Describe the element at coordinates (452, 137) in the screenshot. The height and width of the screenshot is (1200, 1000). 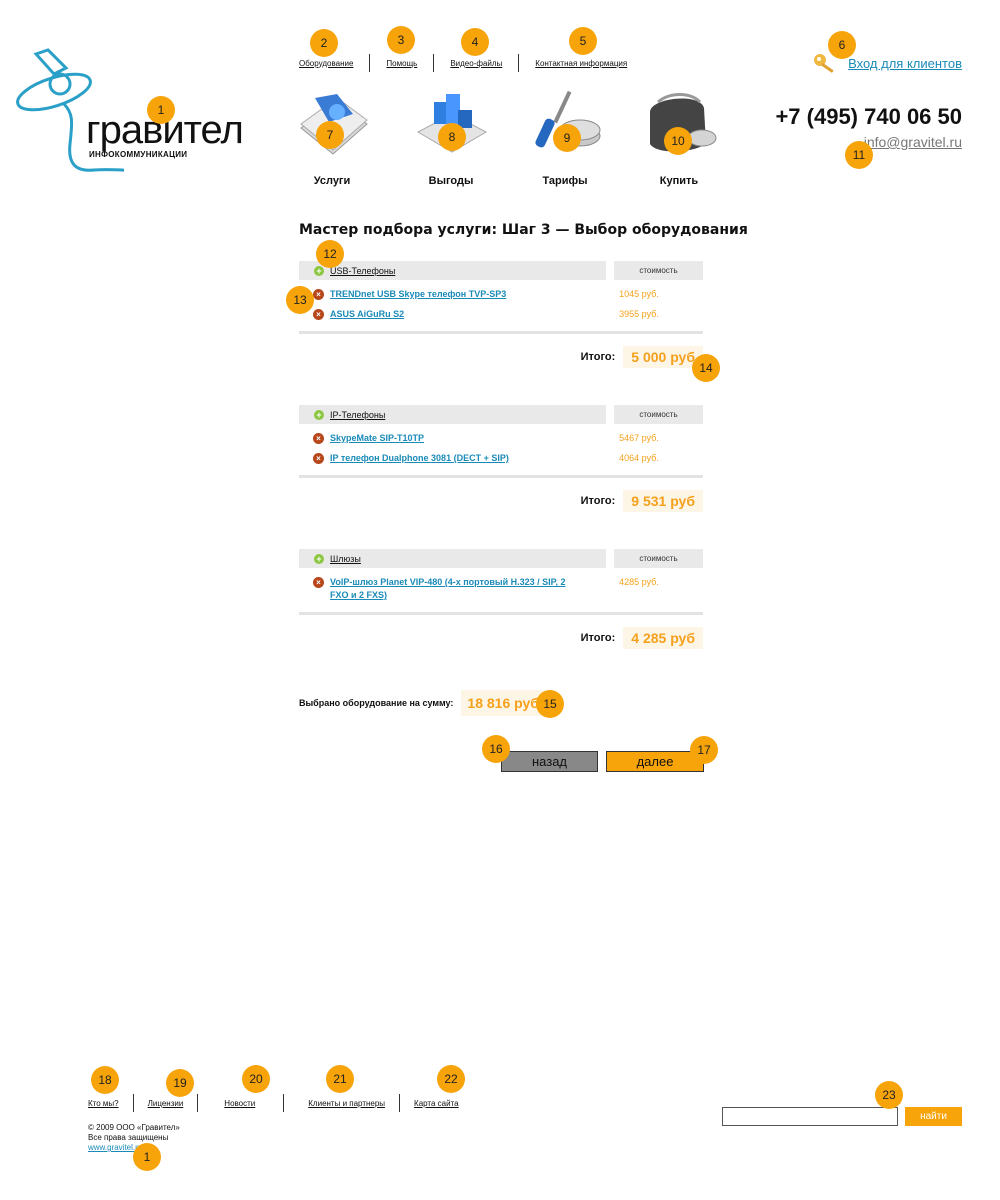
I see `annotation-marker: 8` at that location.